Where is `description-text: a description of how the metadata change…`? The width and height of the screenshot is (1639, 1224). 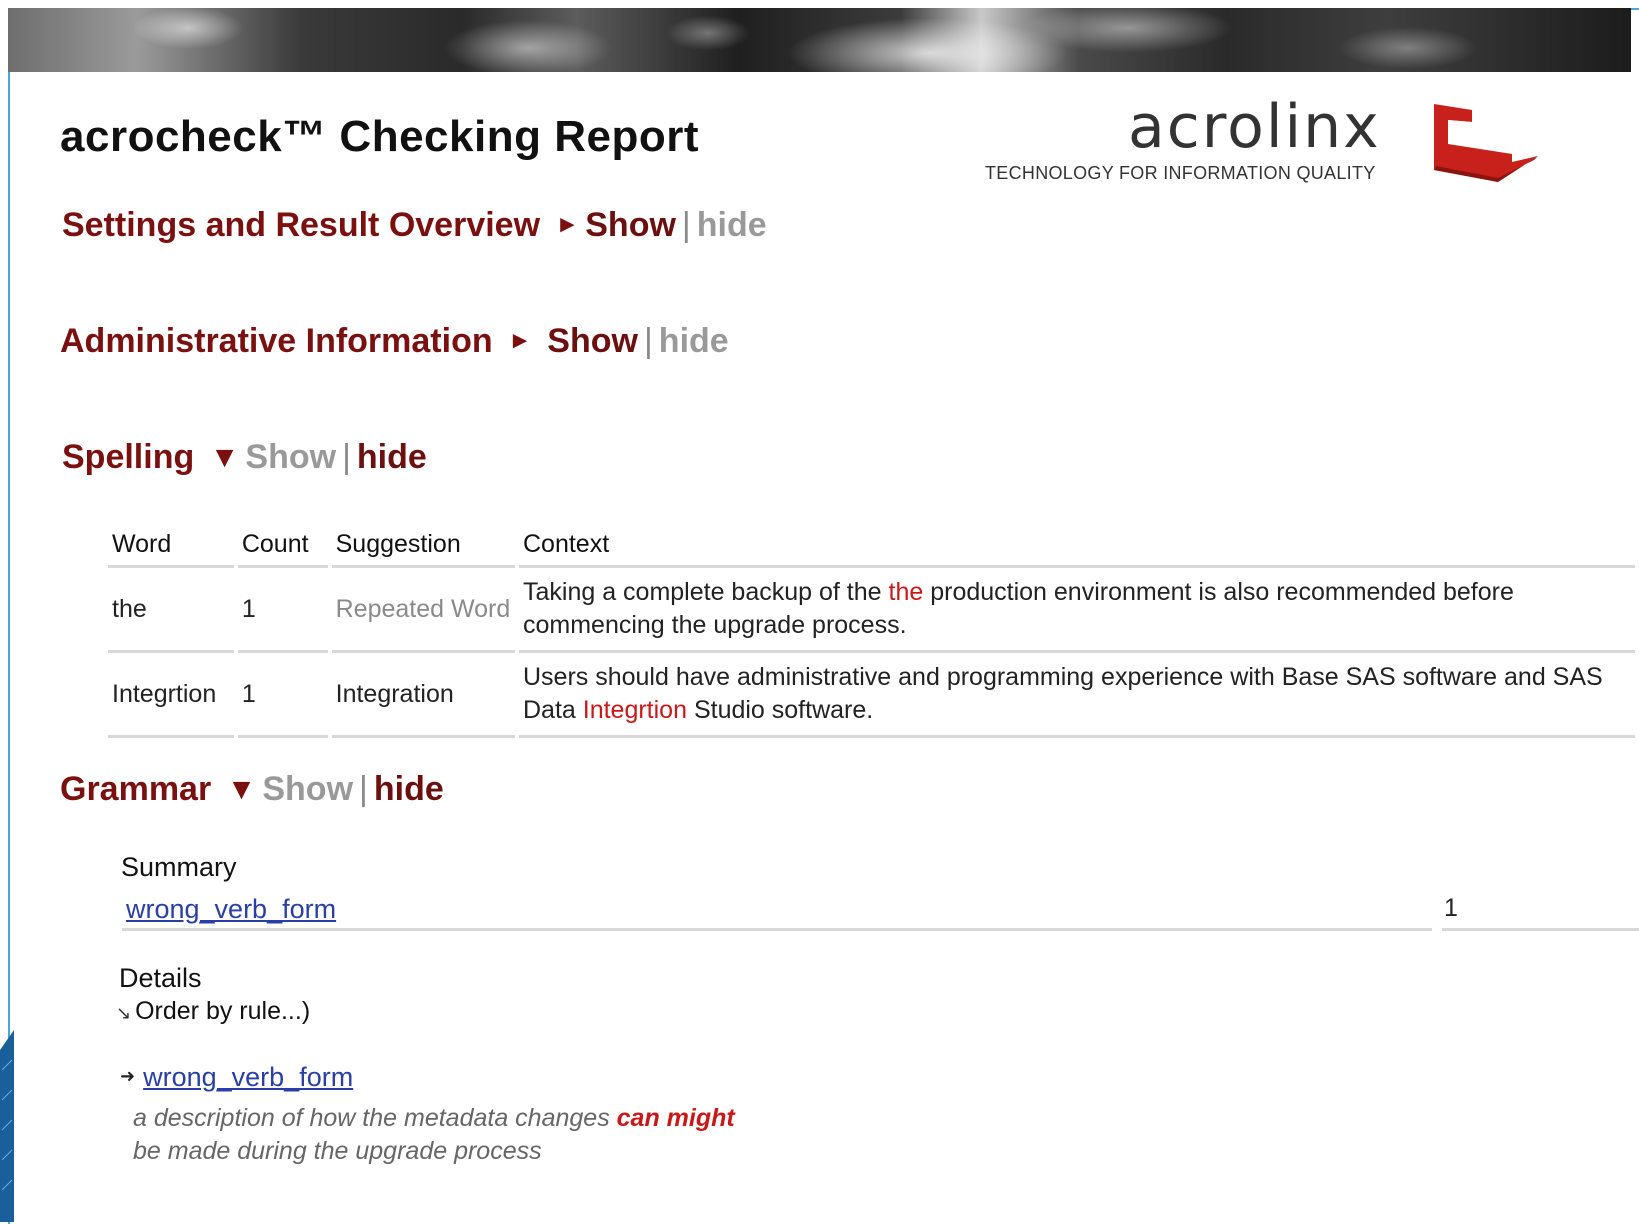 description-text: a description of how the metadata change… is located at coordinates (375, 1118).